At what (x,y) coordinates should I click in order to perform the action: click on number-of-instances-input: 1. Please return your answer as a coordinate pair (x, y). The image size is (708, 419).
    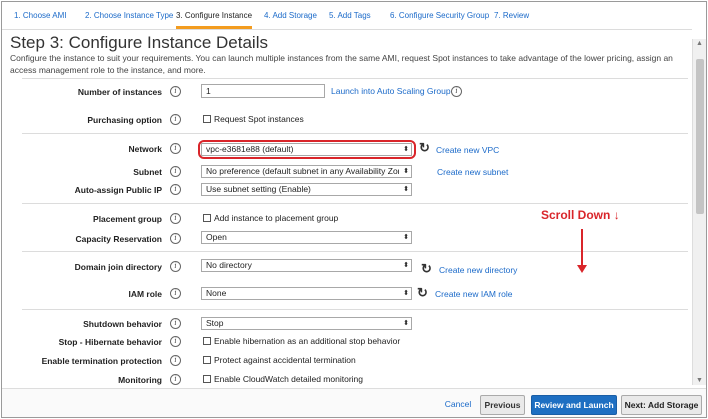
    Looking at the image, I should click on (263, 91).